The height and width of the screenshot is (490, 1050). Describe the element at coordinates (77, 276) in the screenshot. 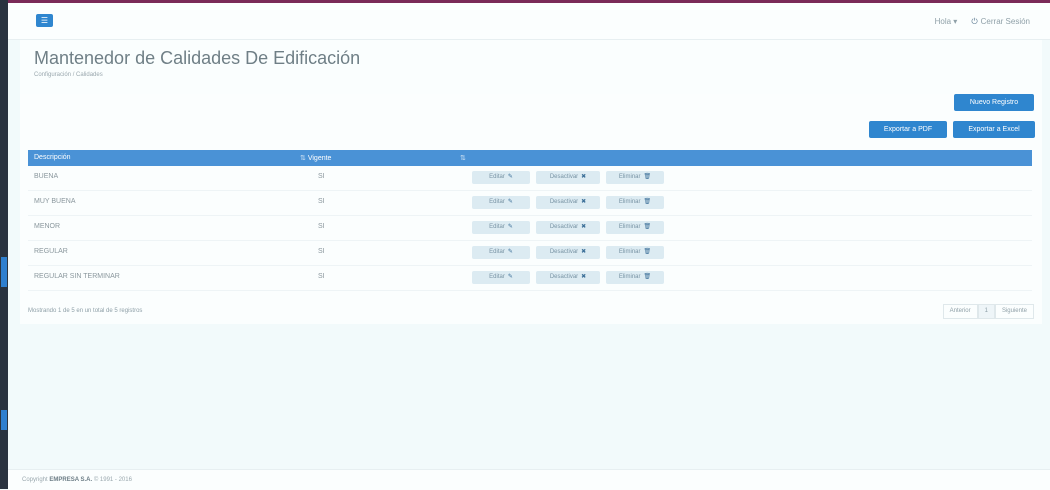

I see `cell-description: REGULAR SIN TERMINAR` at that location.